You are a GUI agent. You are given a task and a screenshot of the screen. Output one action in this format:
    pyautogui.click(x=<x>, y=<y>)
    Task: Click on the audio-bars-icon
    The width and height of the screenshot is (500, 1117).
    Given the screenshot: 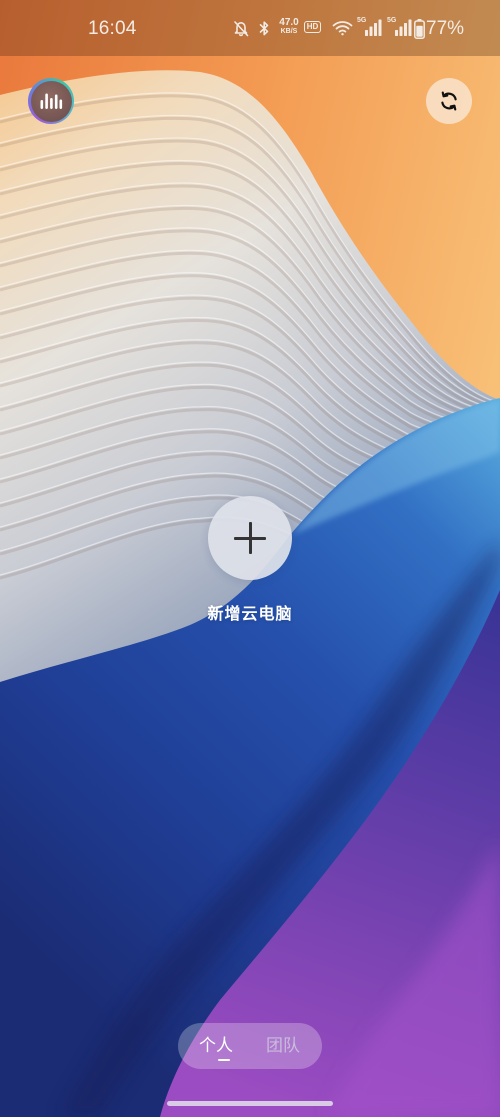 What is the action you would take?
    pyautogui.click(x=51, y=101)
    